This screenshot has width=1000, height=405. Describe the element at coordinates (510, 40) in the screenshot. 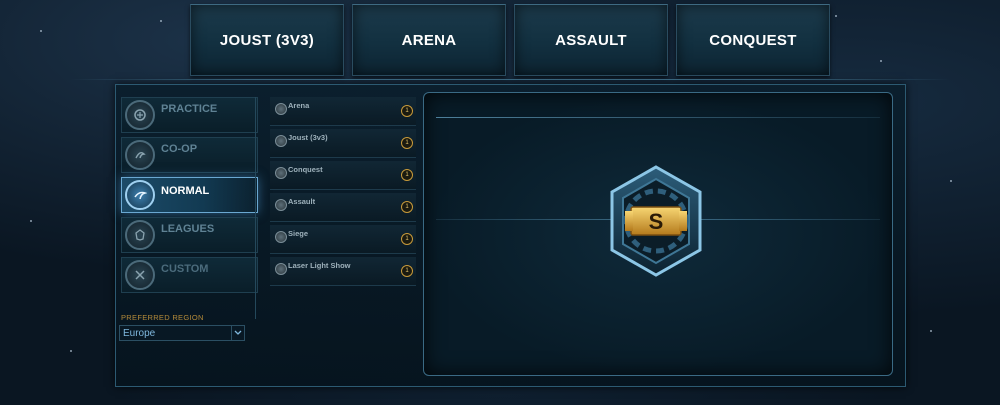

I see `top-tabs: JOUST (3V3) ARENA ASSAULT CONQUEST` at that location.